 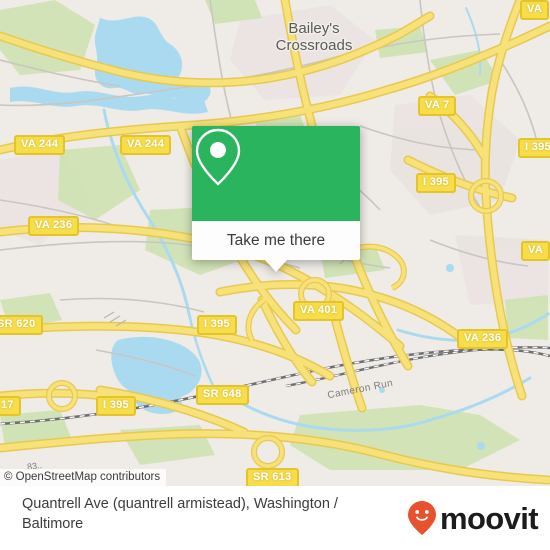 What do you see at coordinates (534, 148) in the screenshot?
I see `road-shield-i-395-east-edge: I 395` at bounding box center [534, 148].